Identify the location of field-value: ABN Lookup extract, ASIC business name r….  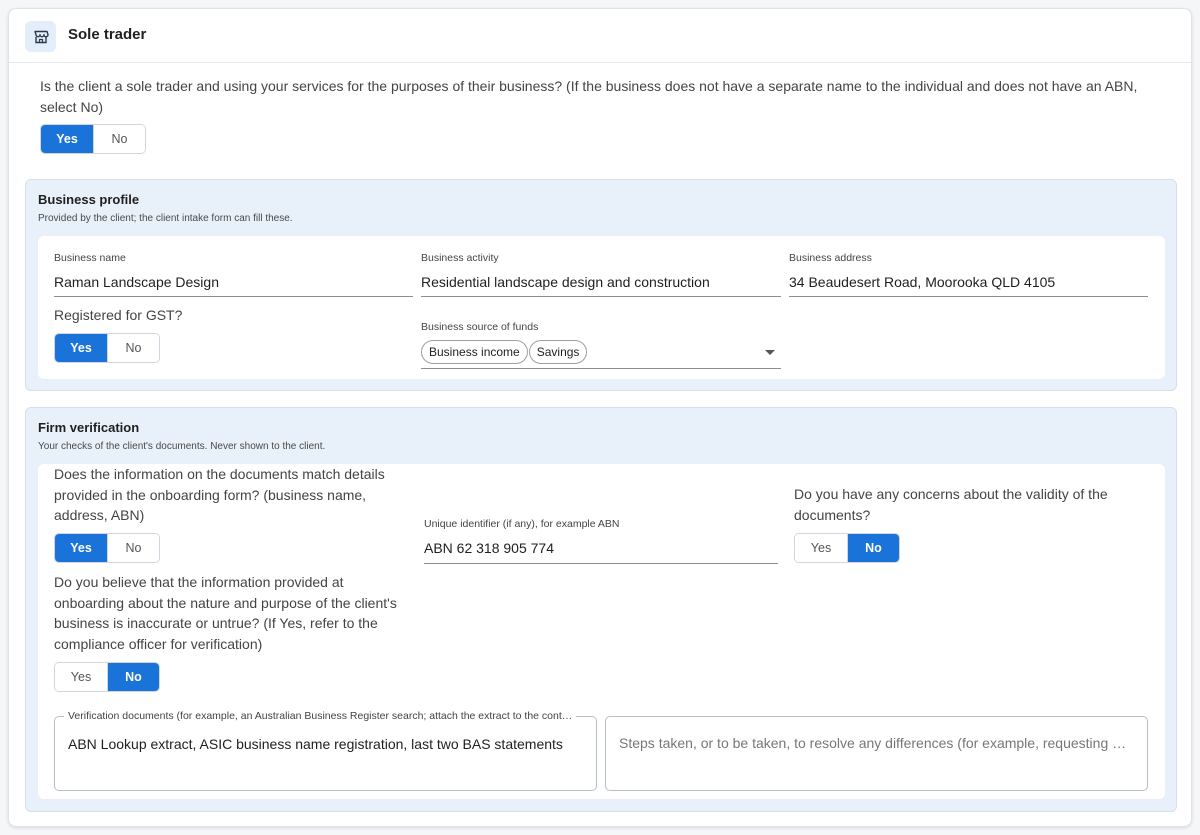
(315, 744).